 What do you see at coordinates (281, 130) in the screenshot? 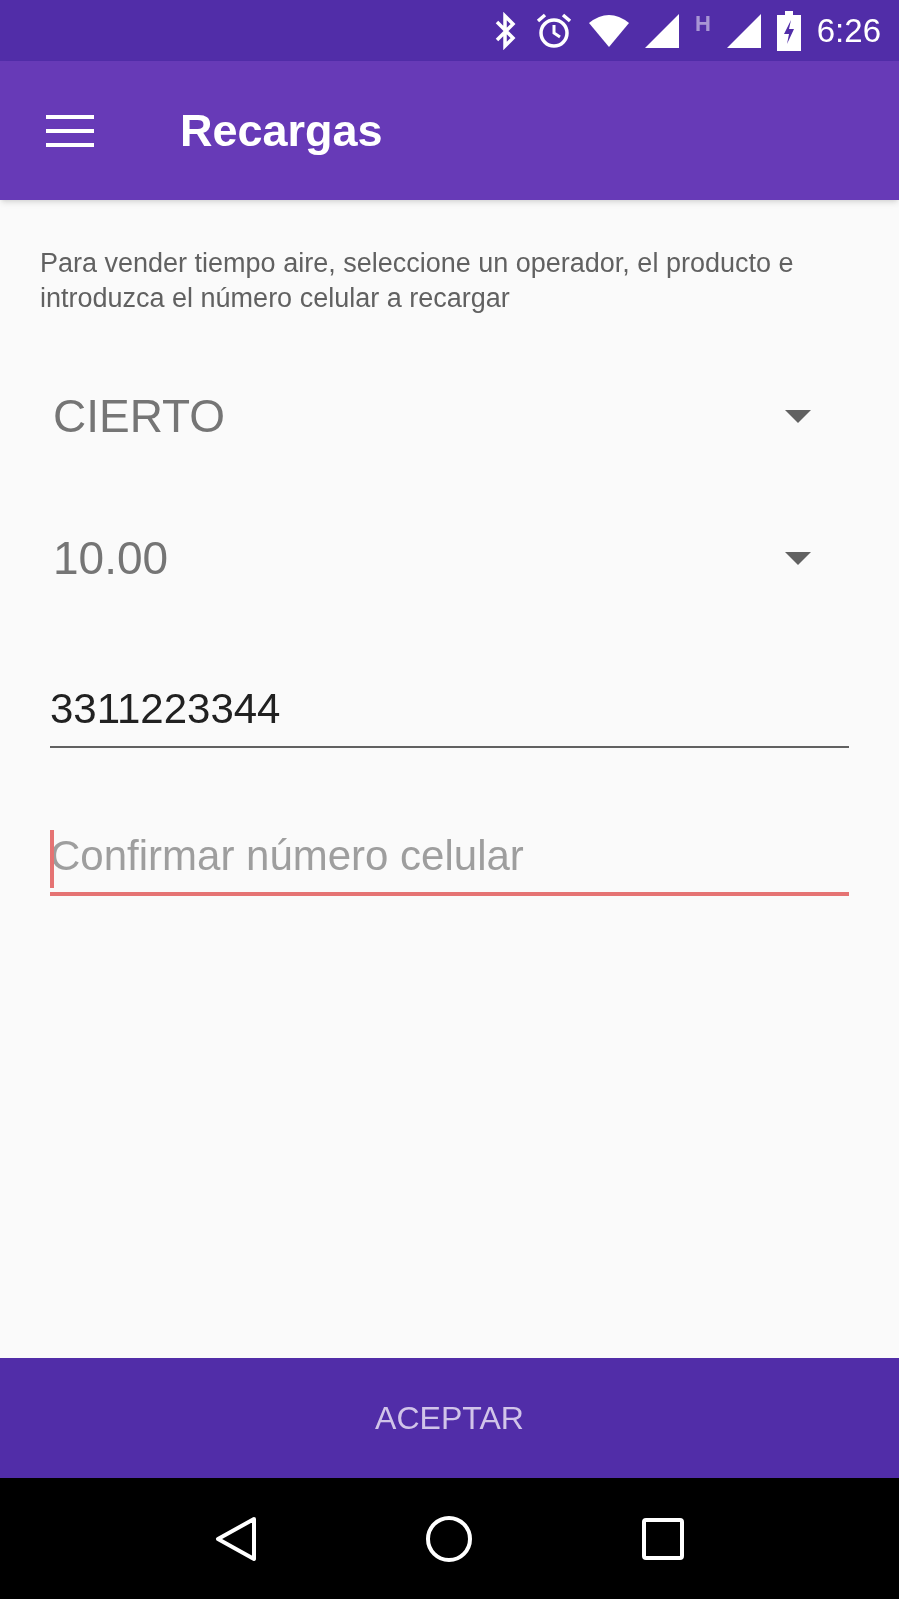
I see `app-bar-title: Recargas` at bounding box center [281, 130].